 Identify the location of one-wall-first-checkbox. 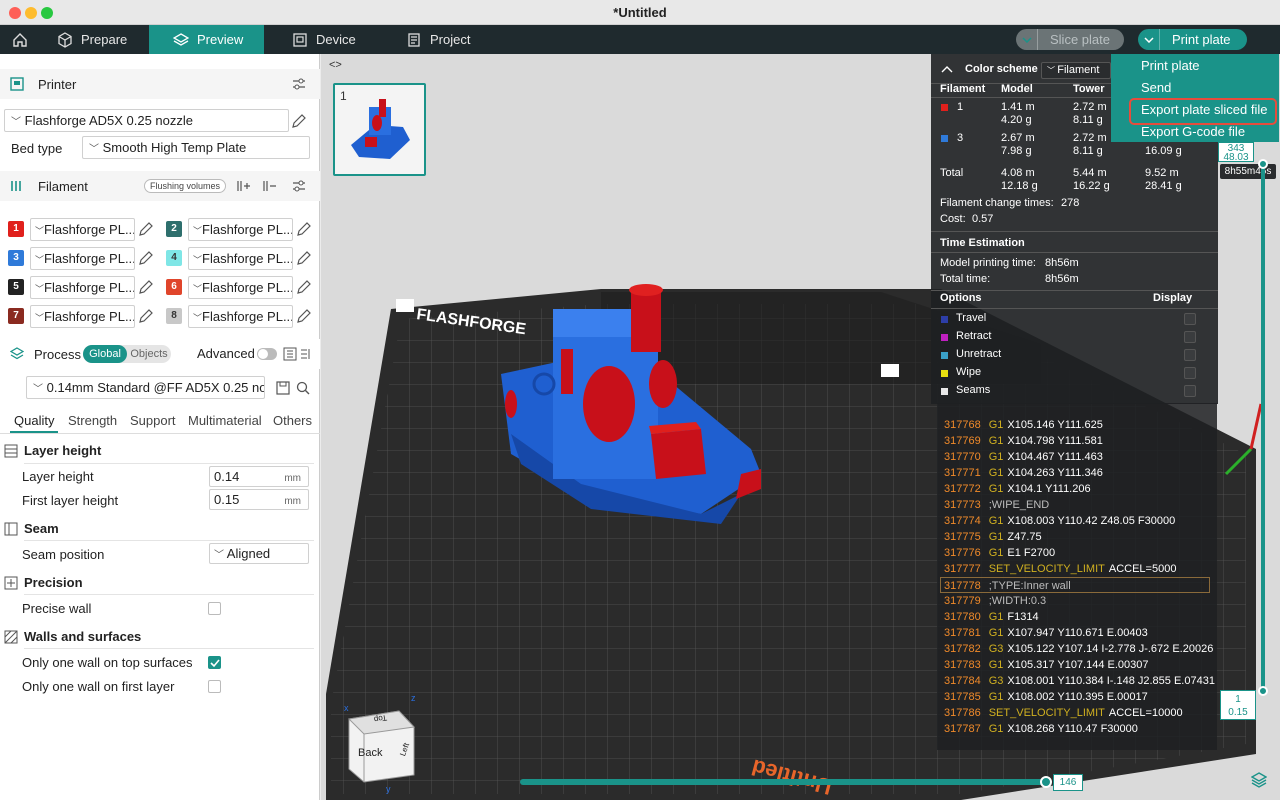
(214, 686).